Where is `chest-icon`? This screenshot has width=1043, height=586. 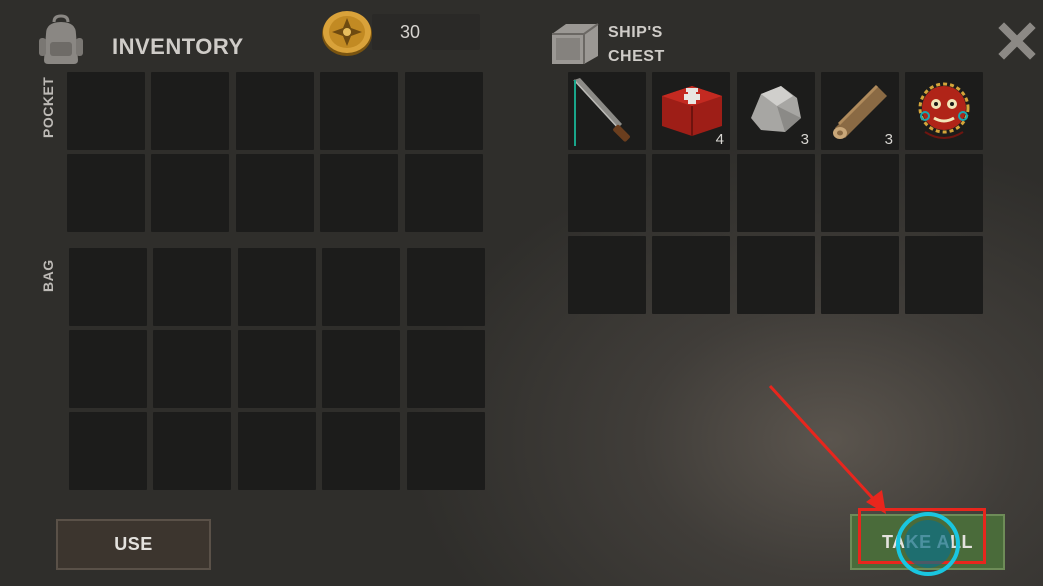 chest-icon is located at coordinates (575, 43).